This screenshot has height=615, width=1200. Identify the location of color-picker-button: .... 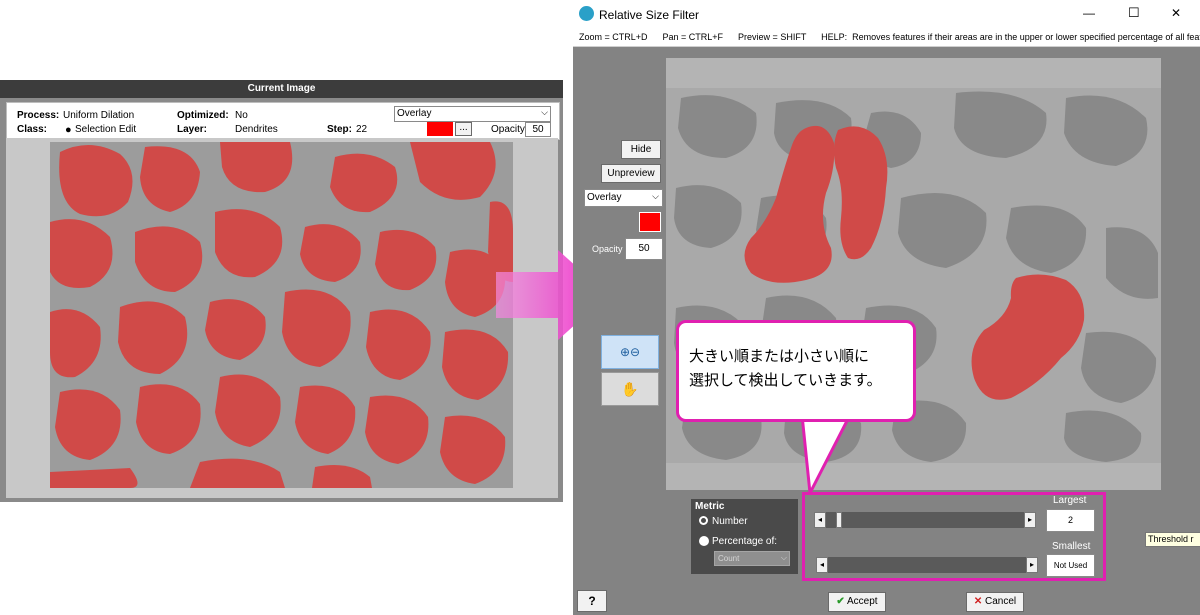
(463, 129).